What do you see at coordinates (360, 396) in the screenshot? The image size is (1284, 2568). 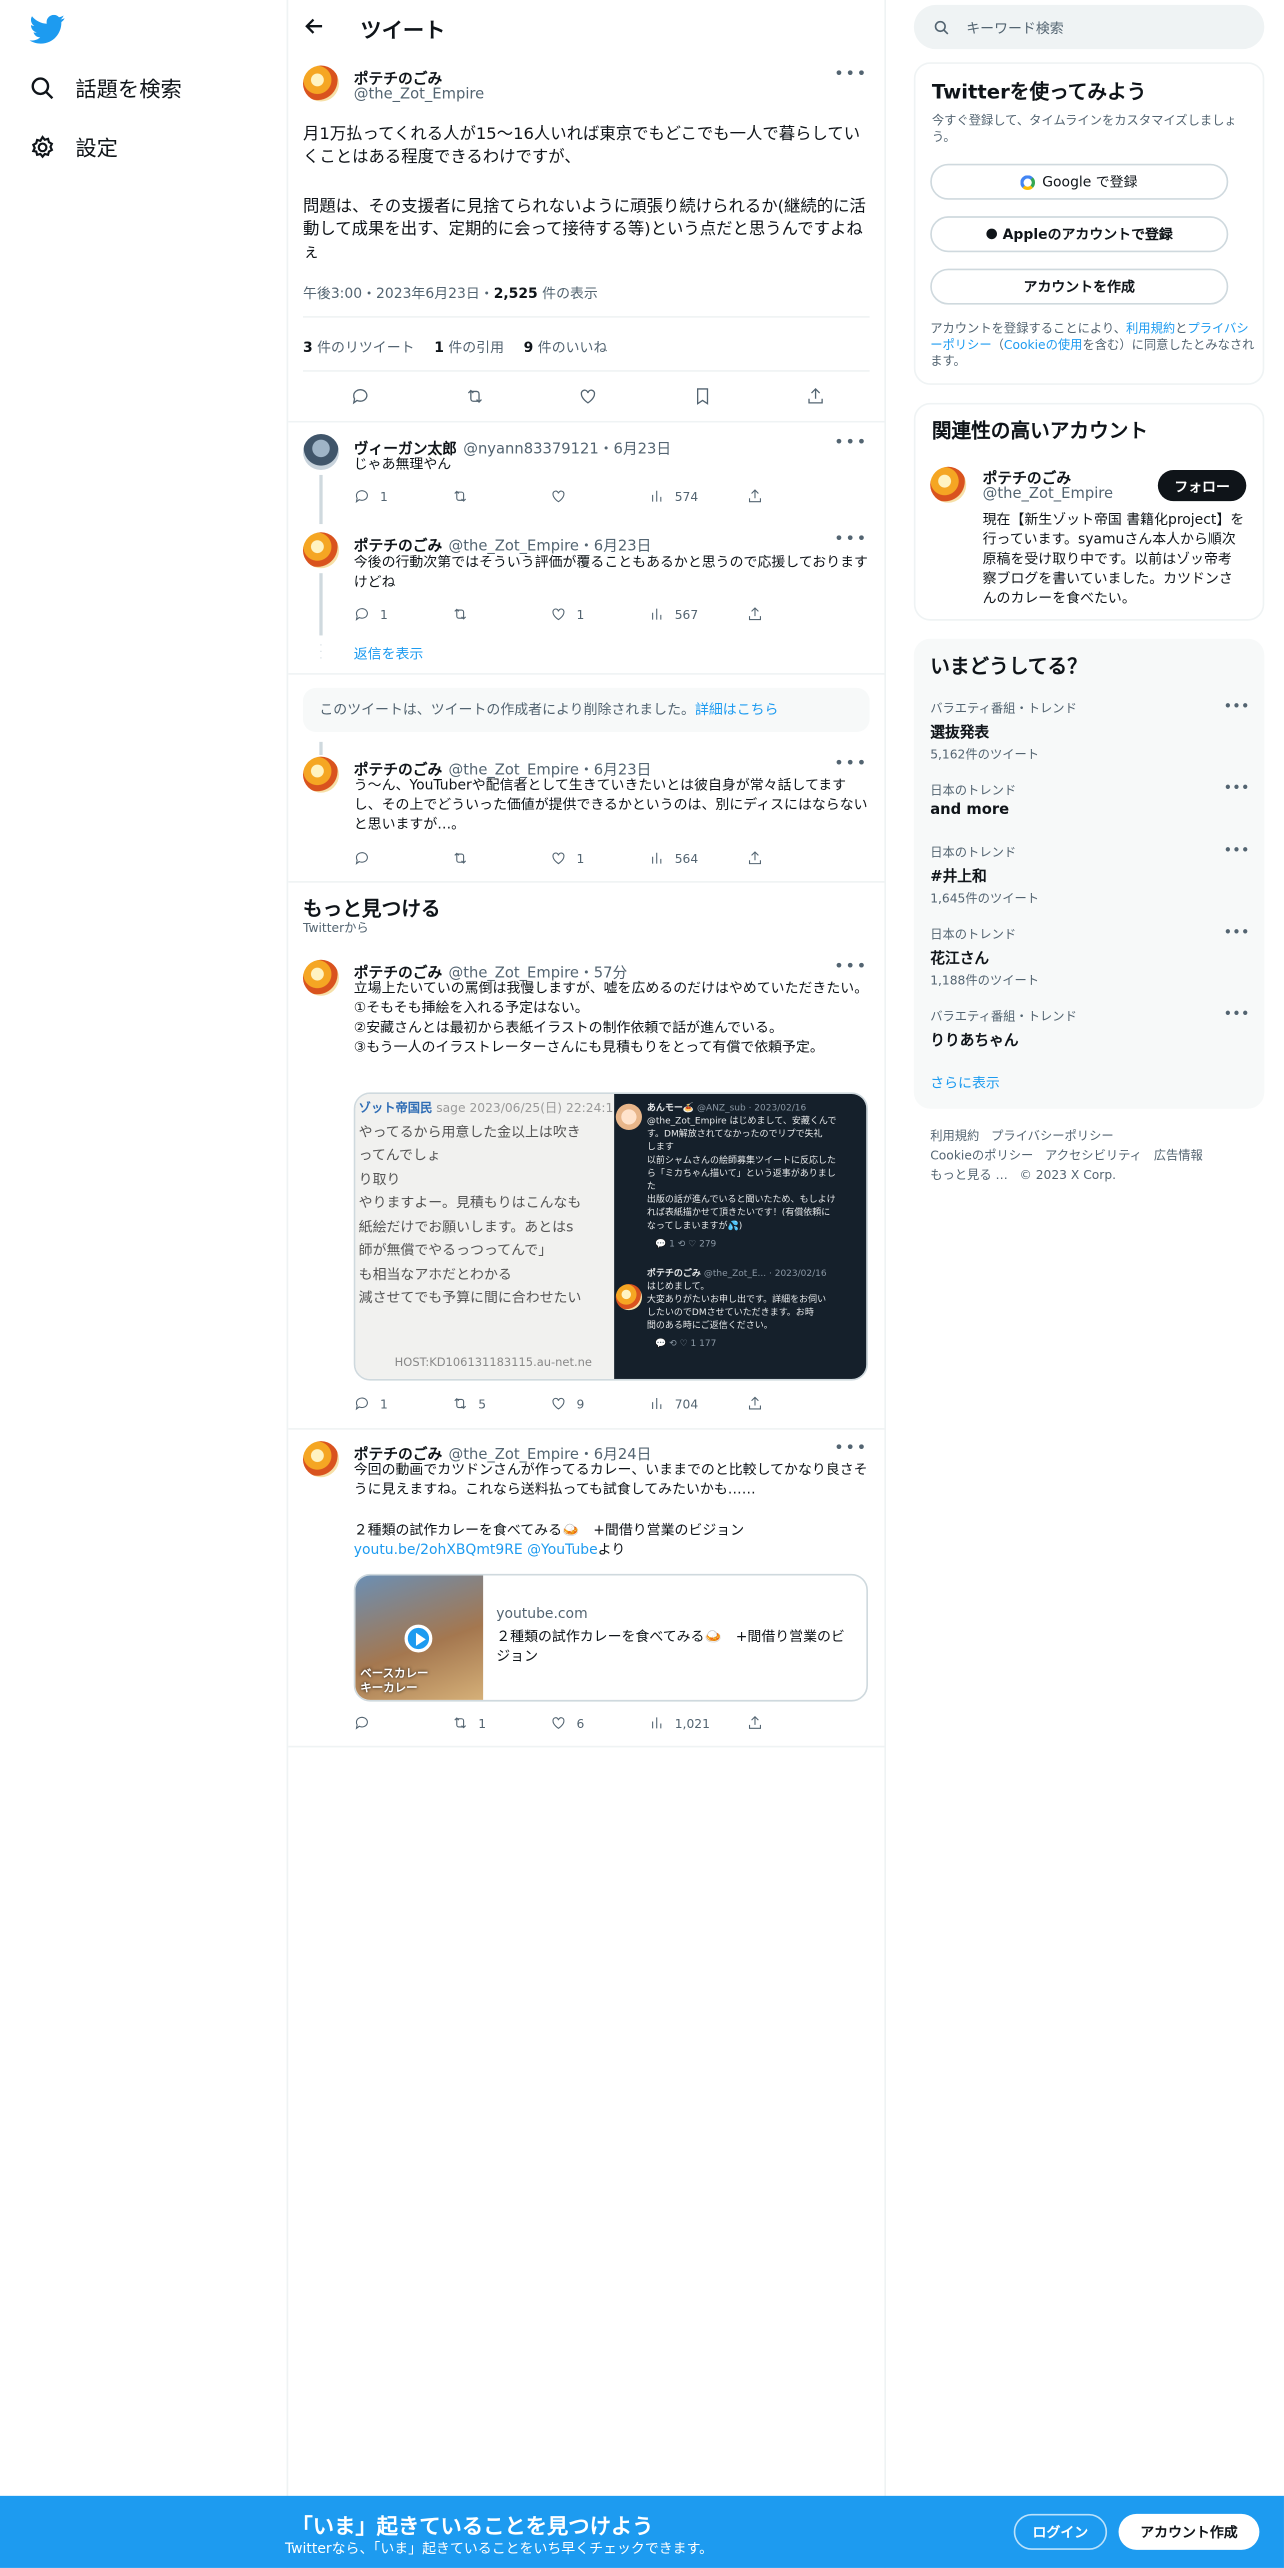 I see `reply-icon` at bounding box center [360, 396].